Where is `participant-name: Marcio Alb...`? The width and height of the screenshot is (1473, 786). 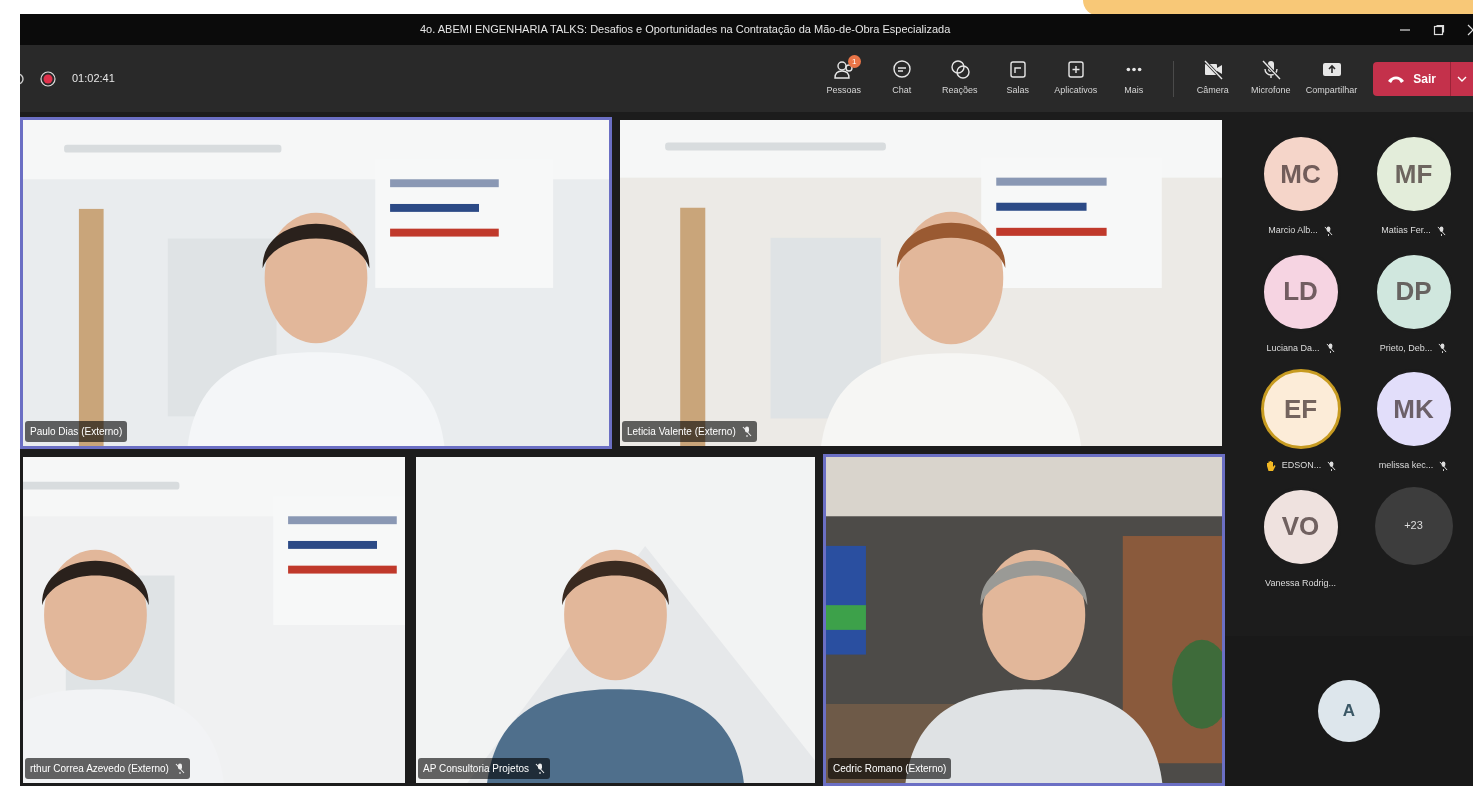 participant-name: Marcio Alb... is located at coordinates (1293, 230).